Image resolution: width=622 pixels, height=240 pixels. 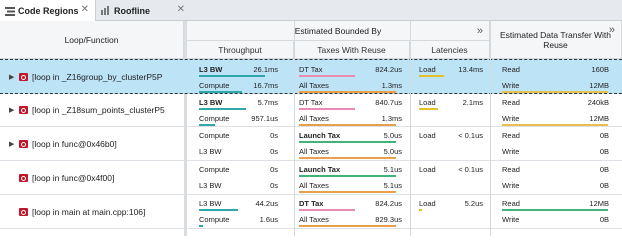 I want to click on header-estimated-data-transfer: Estimated Data Transfer With Reuse », so click(x=556, y=40).